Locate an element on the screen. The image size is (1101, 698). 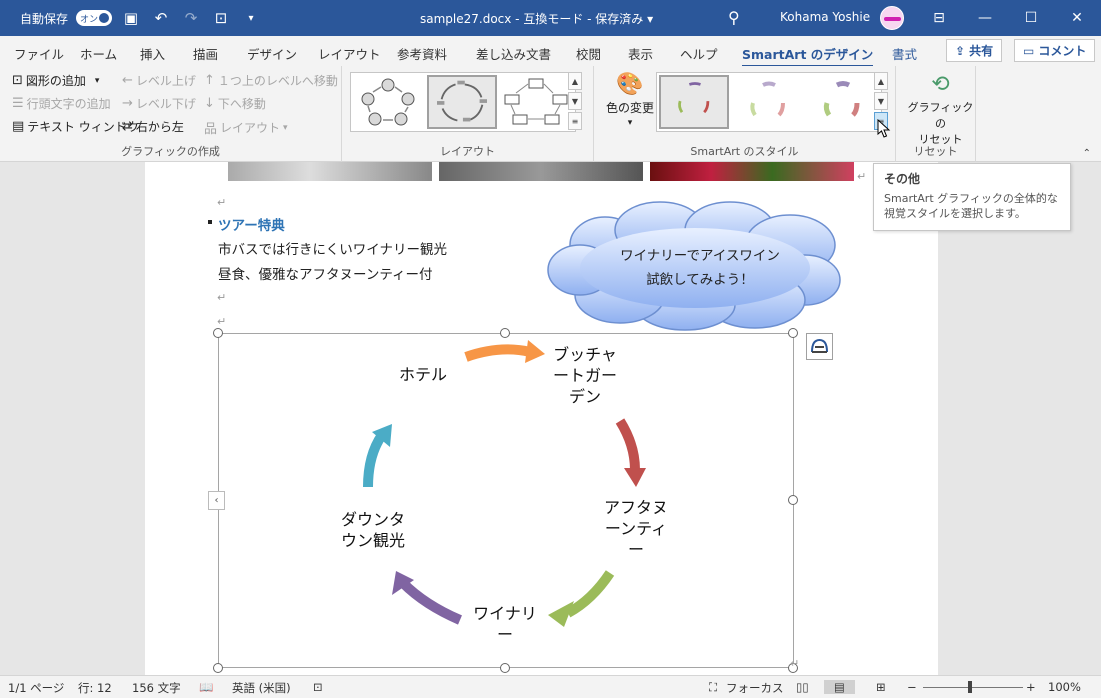
language: 英語 (米国) is located at coordinates (261, 688).